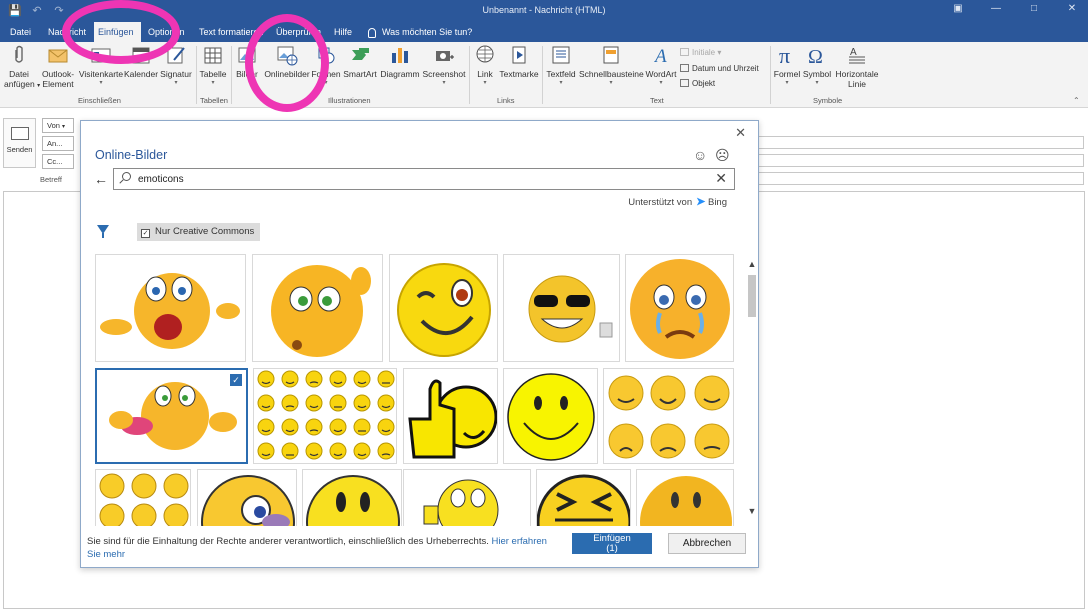 The image size is (1088, 612). Describe the element at coordinates (485, 54) in the screenshot. I see `globe-link-icon` at that location.